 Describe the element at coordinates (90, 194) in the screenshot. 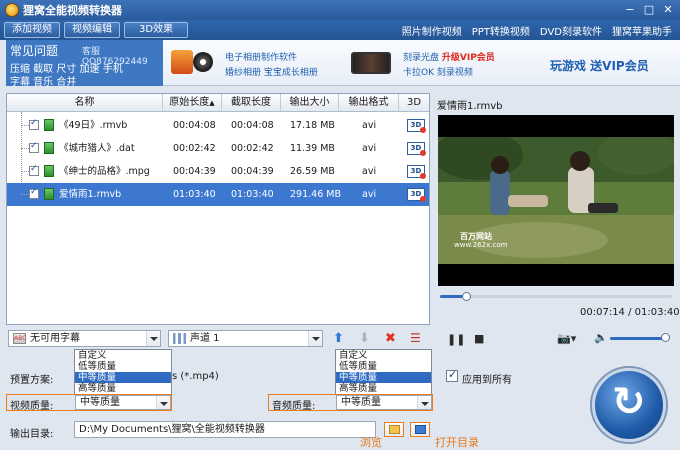

I see `file-name: 爱情雨1.rmvb` at that location.